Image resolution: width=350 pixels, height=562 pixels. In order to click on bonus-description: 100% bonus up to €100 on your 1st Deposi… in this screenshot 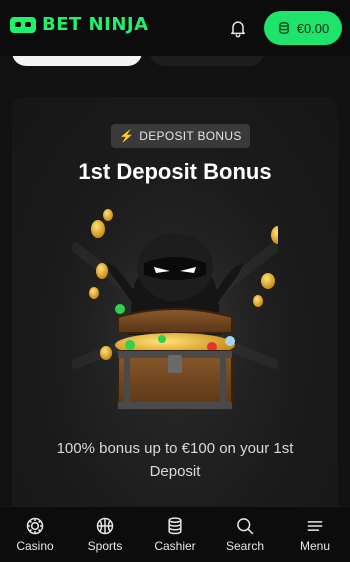, I will do `click(175, 460)`.